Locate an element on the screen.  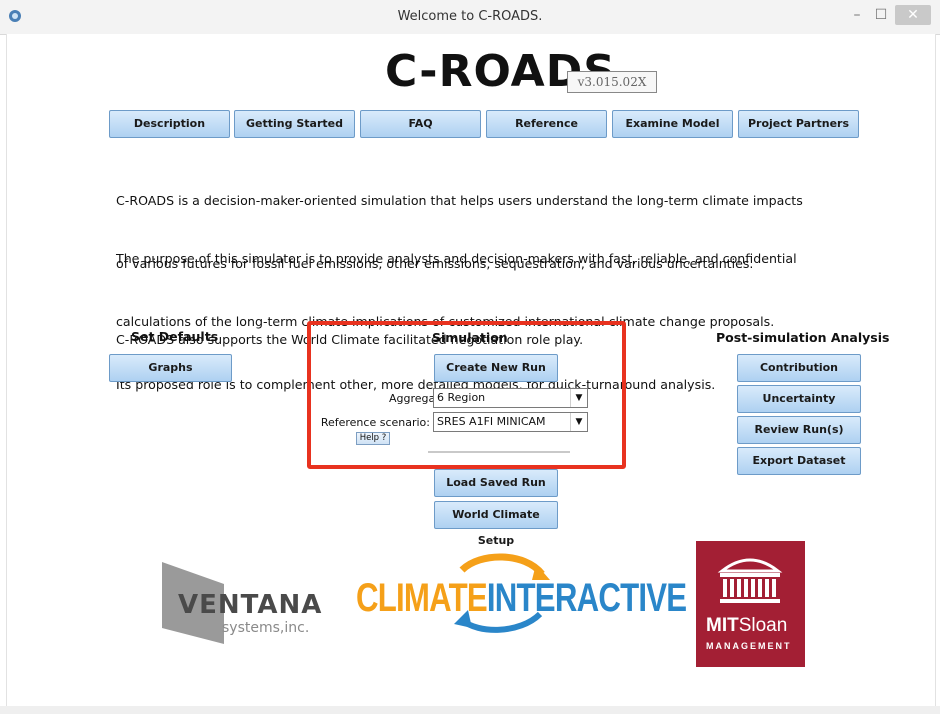
uncertainty-analysis-button: Uncertainty Analysis is located at coordinates (799, 408).